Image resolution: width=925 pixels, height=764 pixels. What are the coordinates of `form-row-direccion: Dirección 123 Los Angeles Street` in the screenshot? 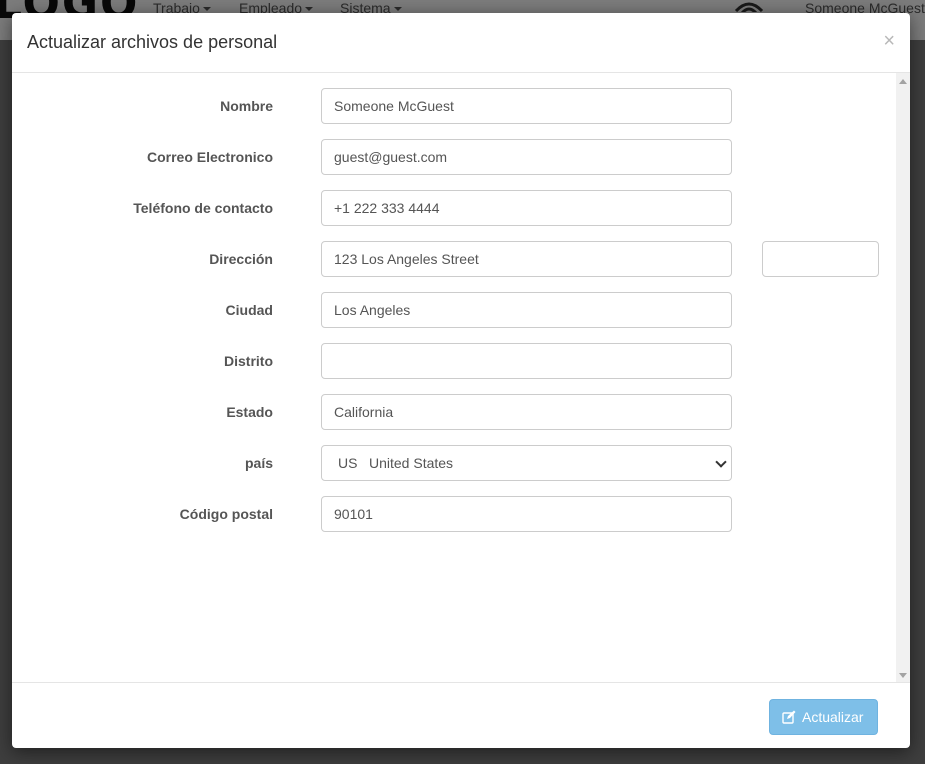 It's located at (452, 259).